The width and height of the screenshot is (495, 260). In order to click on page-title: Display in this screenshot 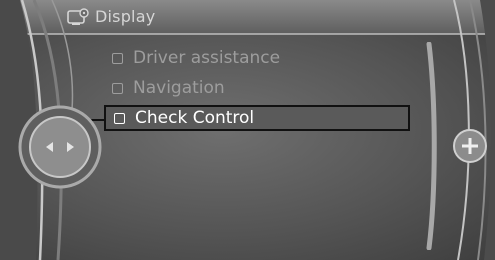, I will do `click(125, 16)`.